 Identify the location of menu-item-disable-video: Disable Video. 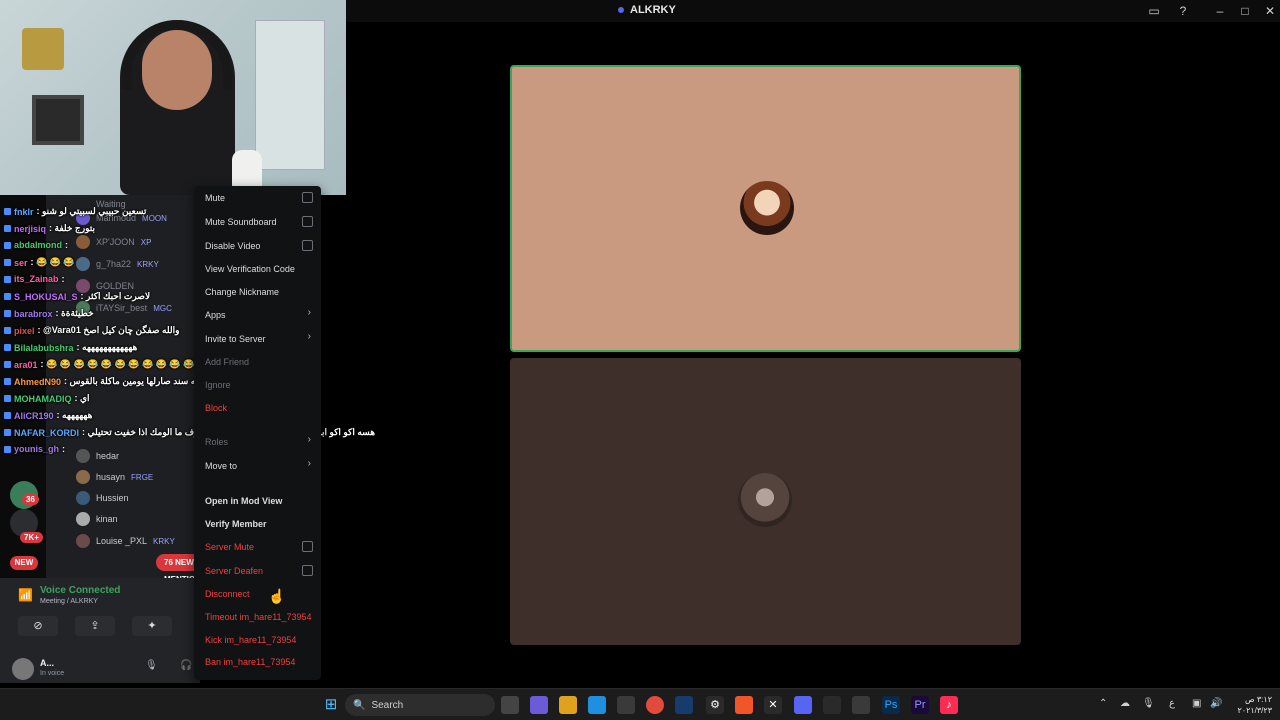
(260, 246).